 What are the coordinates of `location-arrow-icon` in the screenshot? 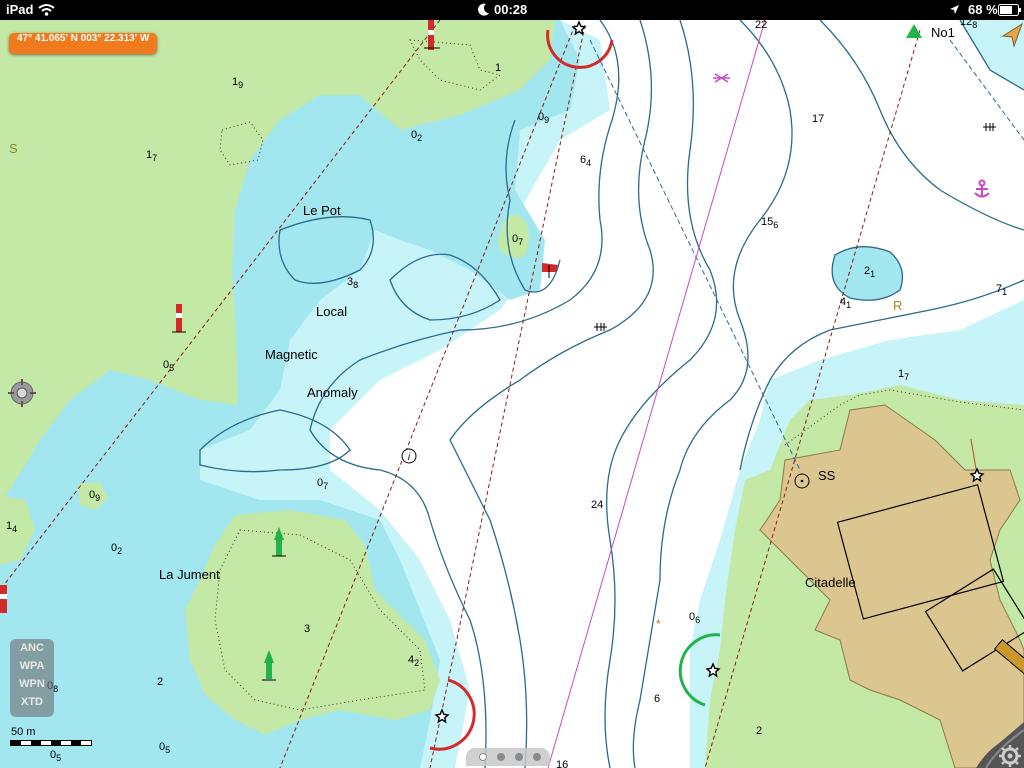 It's located at (954, 9).